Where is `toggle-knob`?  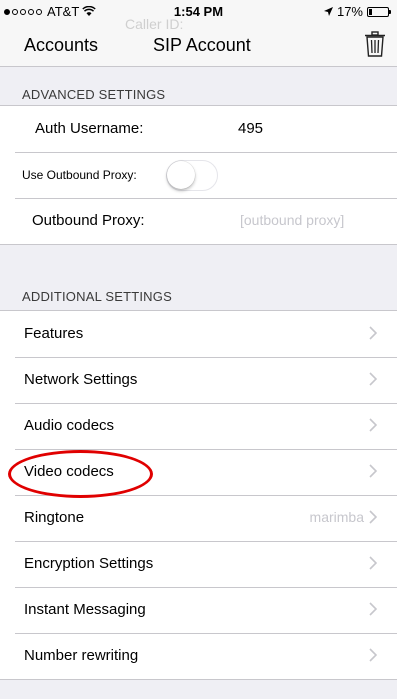 toggle-knob is located at coordinates (181, 175).